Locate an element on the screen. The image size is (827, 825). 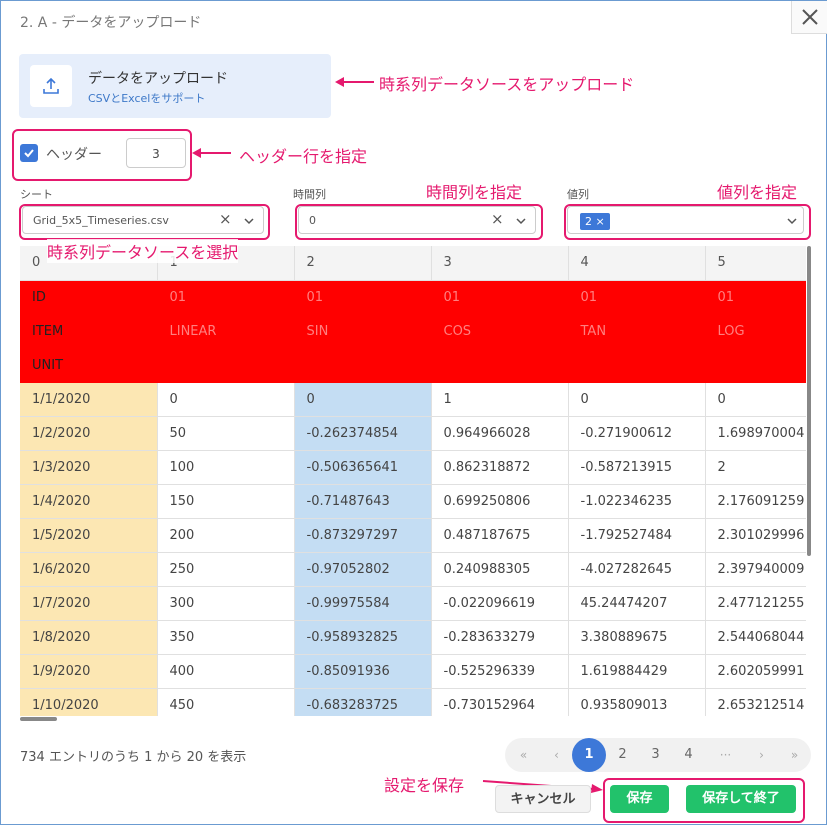
table-cell: -0.587213915 is located at coordinates (637, 467).